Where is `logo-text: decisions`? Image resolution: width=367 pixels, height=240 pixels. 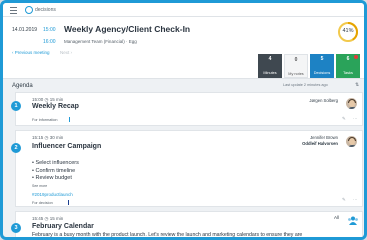 logo-text: decisions is located at coordinates (45, 10).